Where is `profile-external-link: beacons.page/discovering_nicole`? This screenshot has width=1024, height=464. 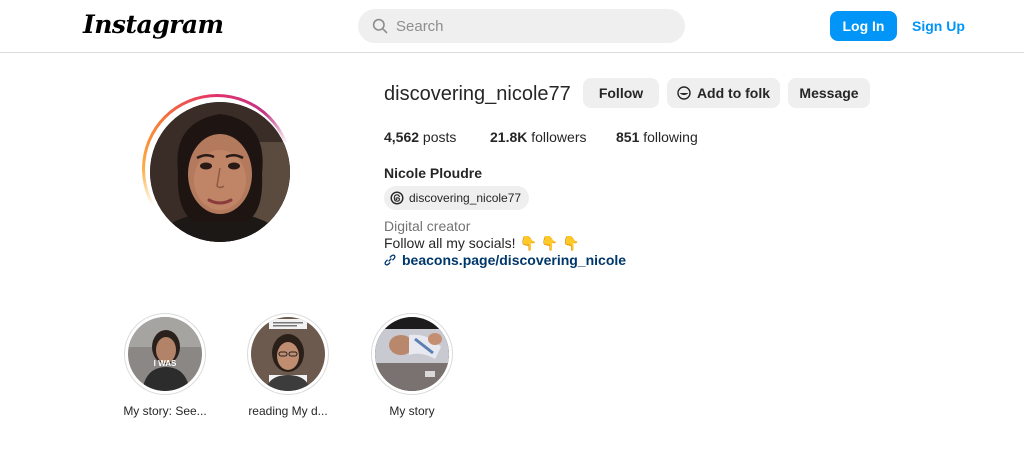
profile-external-link: beacons.page/discovering_nicole is located at coordinates (505, 260).